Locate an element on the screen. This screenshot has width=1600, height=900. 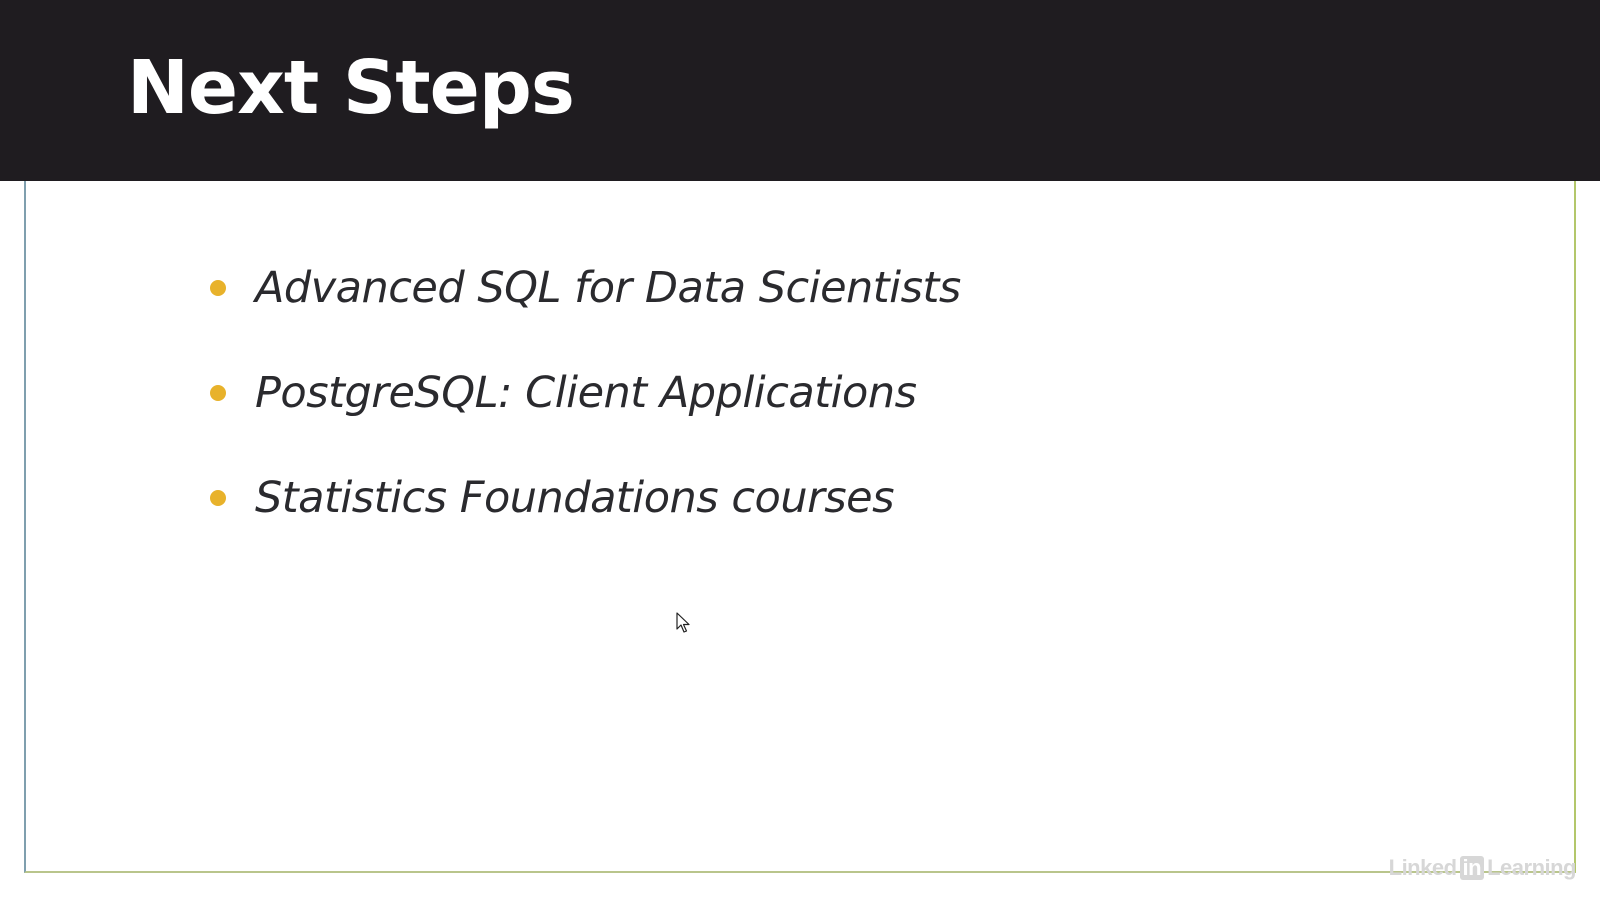
bullet-item: Advanced SQL for Data Scientists is located at coordinates (585, 287).